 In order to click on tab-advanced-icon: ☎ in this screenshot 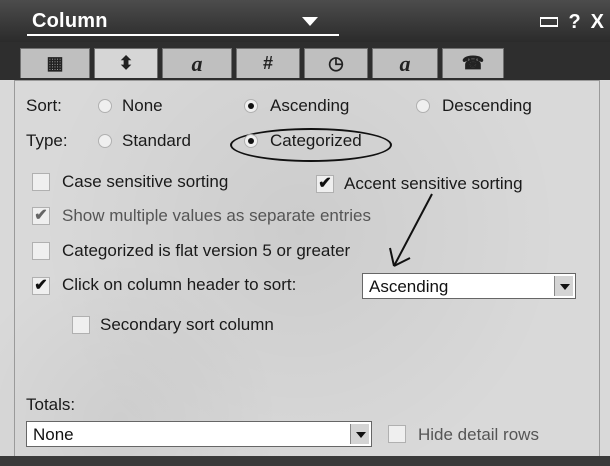, I will do `click(473, 63)`.